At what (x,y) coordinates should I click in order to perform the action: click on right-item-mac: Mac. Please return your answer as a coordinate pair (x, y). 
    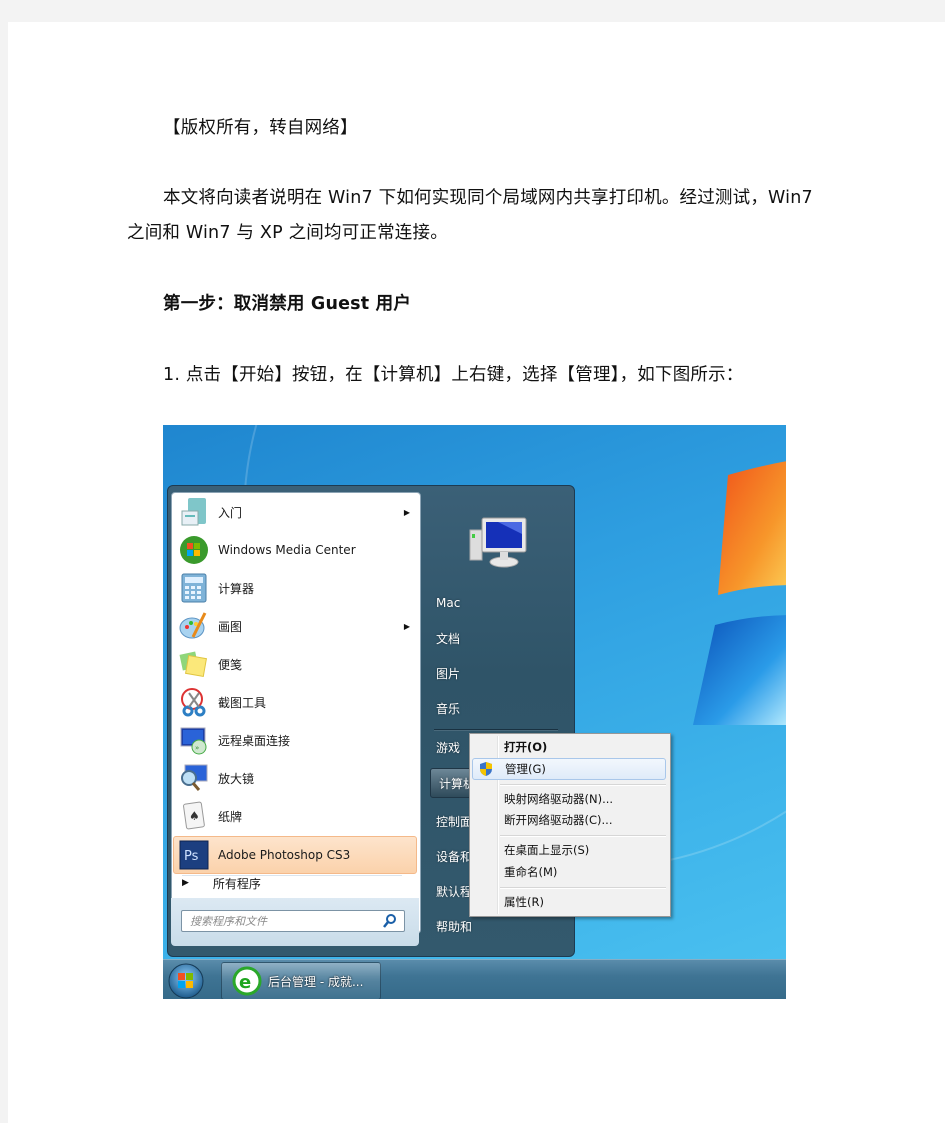
    Looking at the image, I should click on (496, 603).